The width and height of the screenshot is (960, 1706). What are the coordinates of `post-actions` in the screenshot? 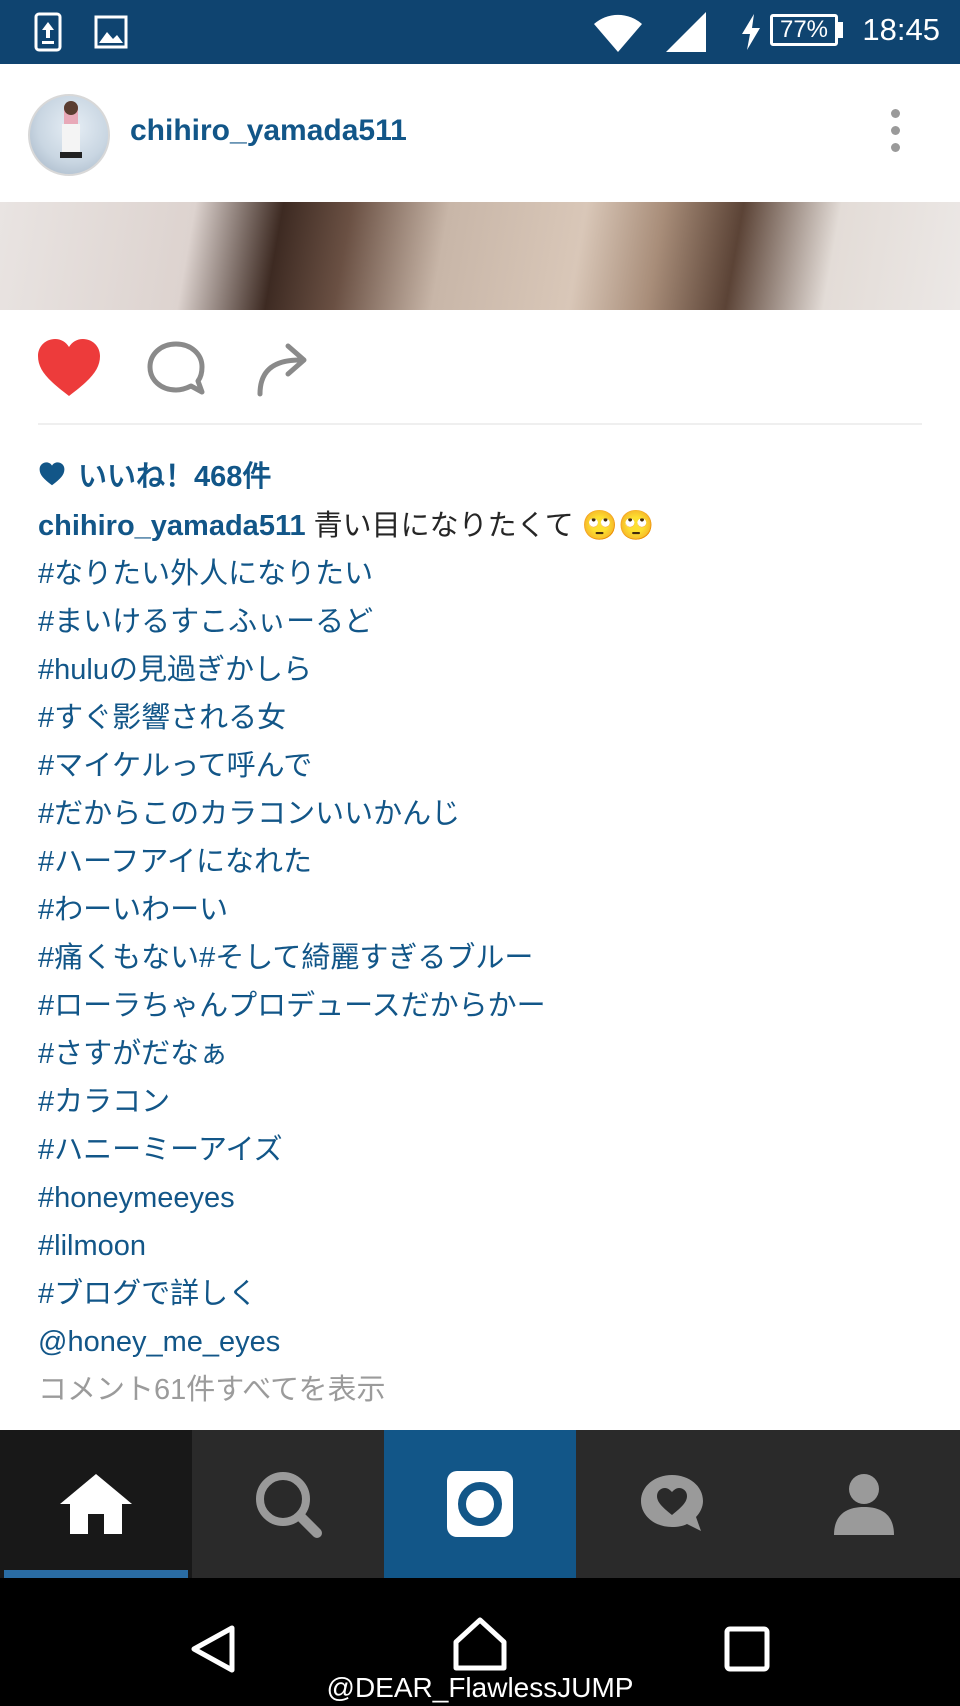 It's located at (480, 367).